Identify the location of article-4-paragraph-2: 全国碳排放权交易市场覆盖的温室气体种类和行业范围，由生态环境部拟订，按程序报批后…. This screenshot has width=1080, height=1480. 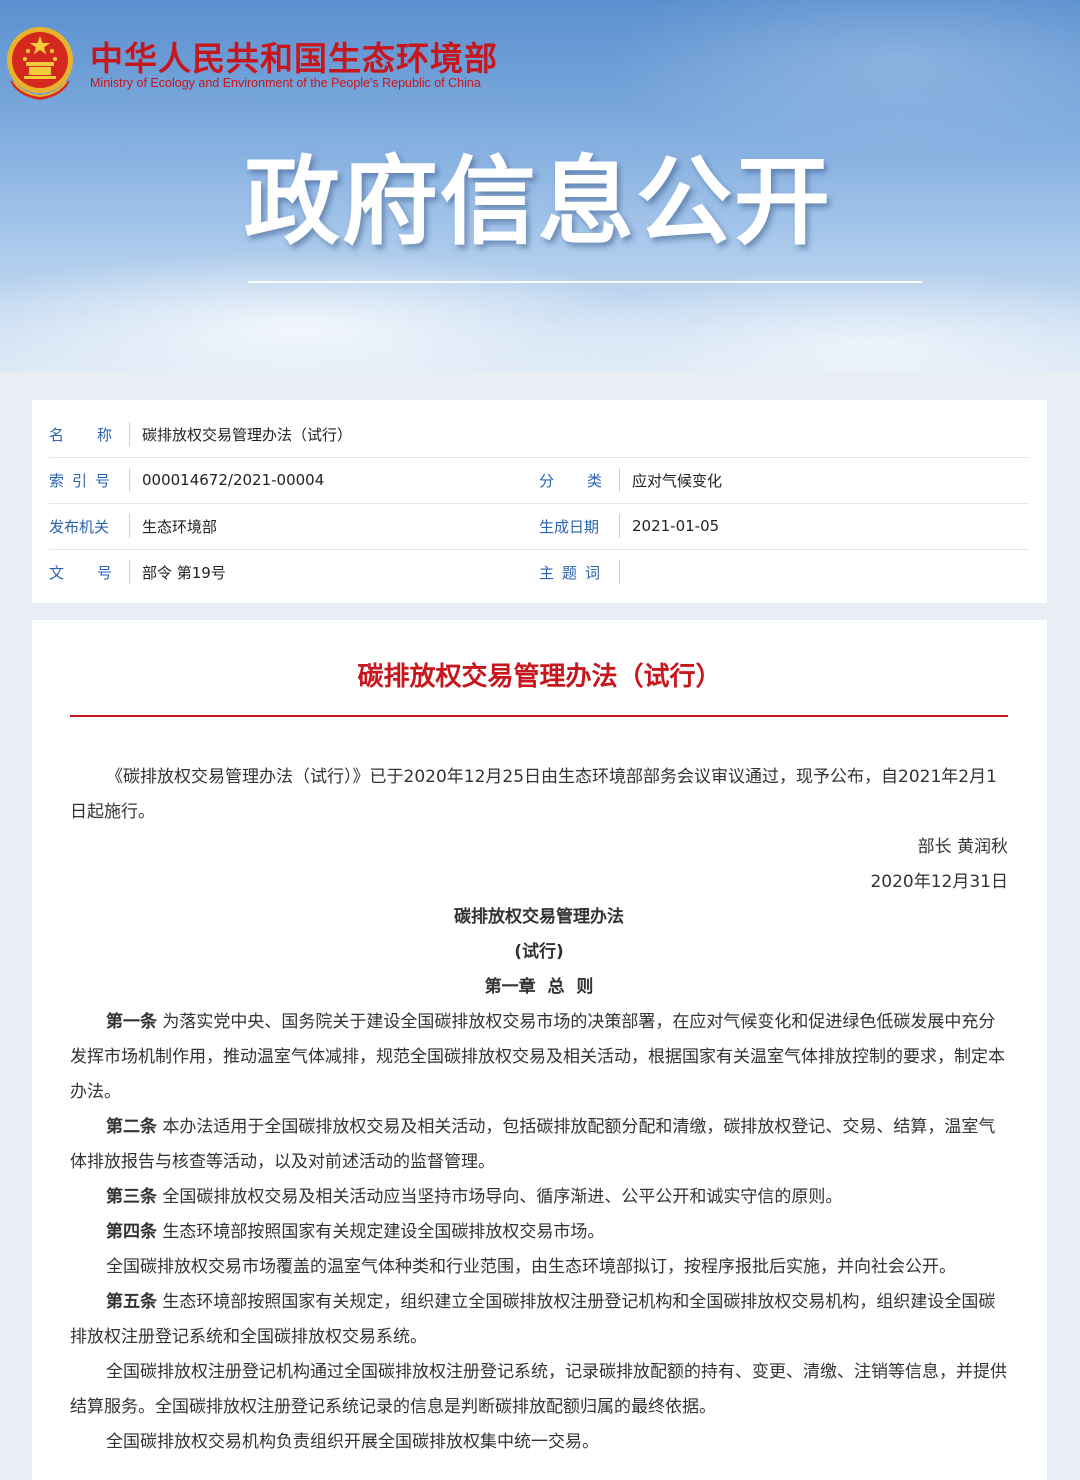
(531, 1267).